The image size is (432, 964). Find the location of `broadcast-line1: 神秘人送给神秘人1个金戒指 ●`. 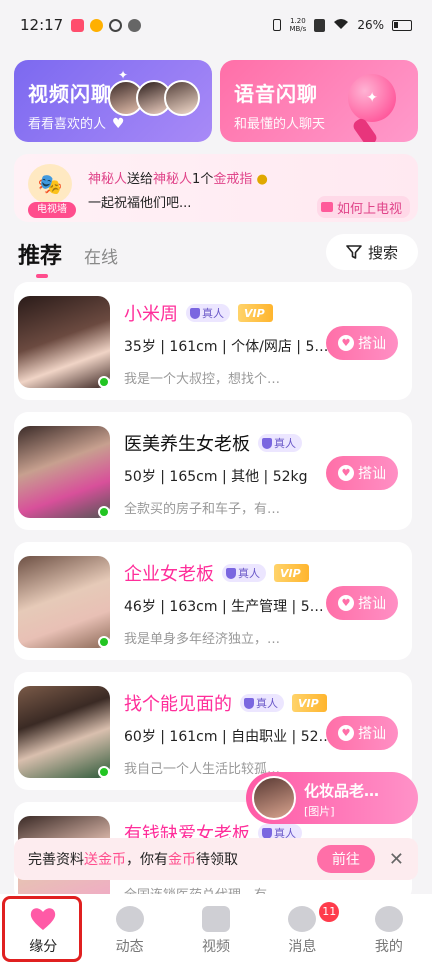

broadcast-line1: 神秘人送给神秘人1个金戒指 ● is located at coordinates (178, 177).